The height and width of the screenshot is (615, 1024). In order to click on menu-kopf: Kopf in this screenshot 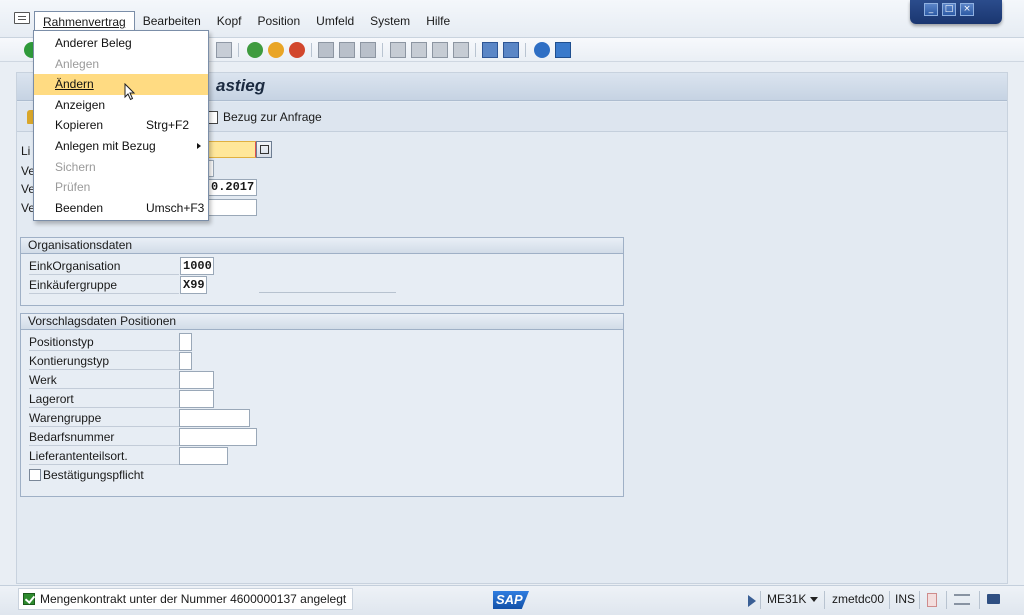, I will do `click(229, 21)`.